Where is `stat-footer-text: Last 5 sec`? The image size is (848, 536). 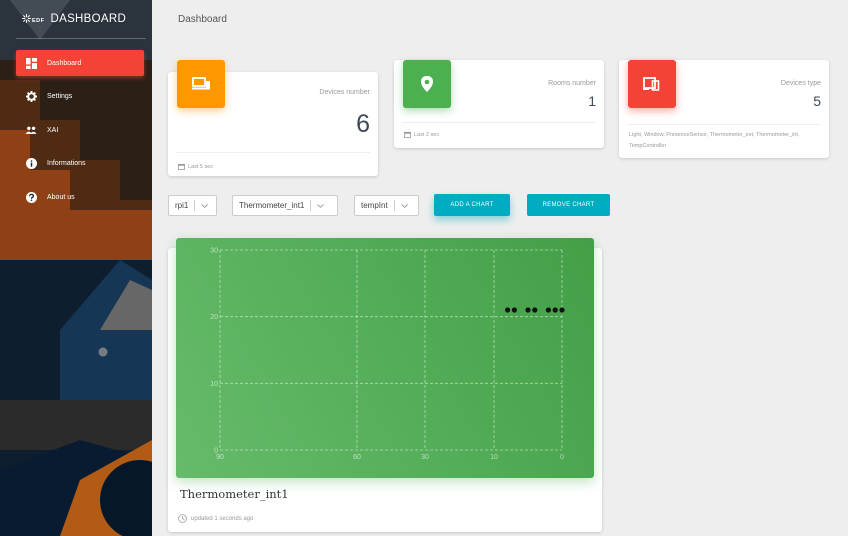 stat-footer-text: Last 5 sec is located at coordinates (201, 166).